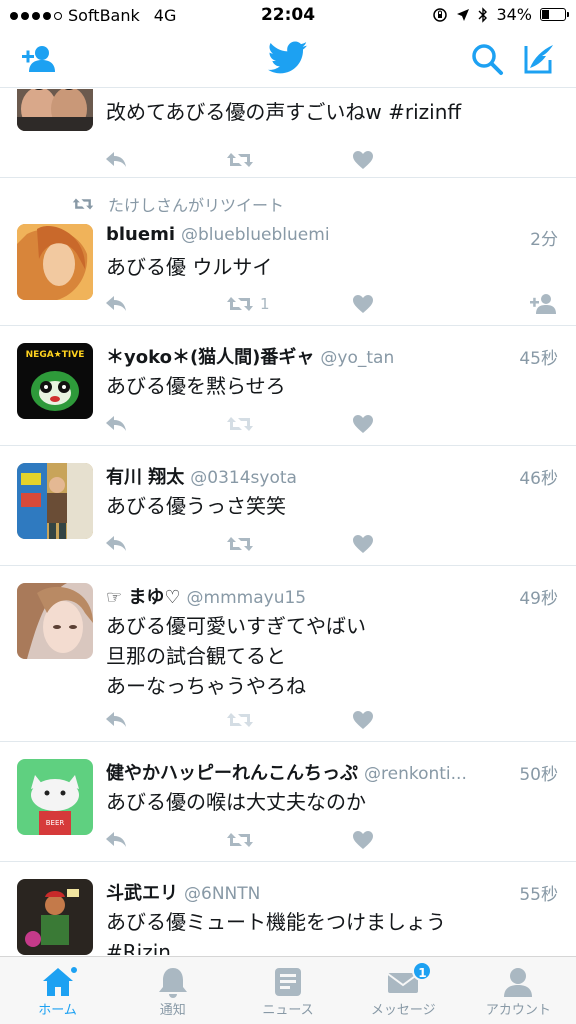  What do you see at coordinates (332, 596) in the screenshot?
I see `tweet-header: ☞ まゆ♡ @mmmayu15` at bounding box center [332, 596].